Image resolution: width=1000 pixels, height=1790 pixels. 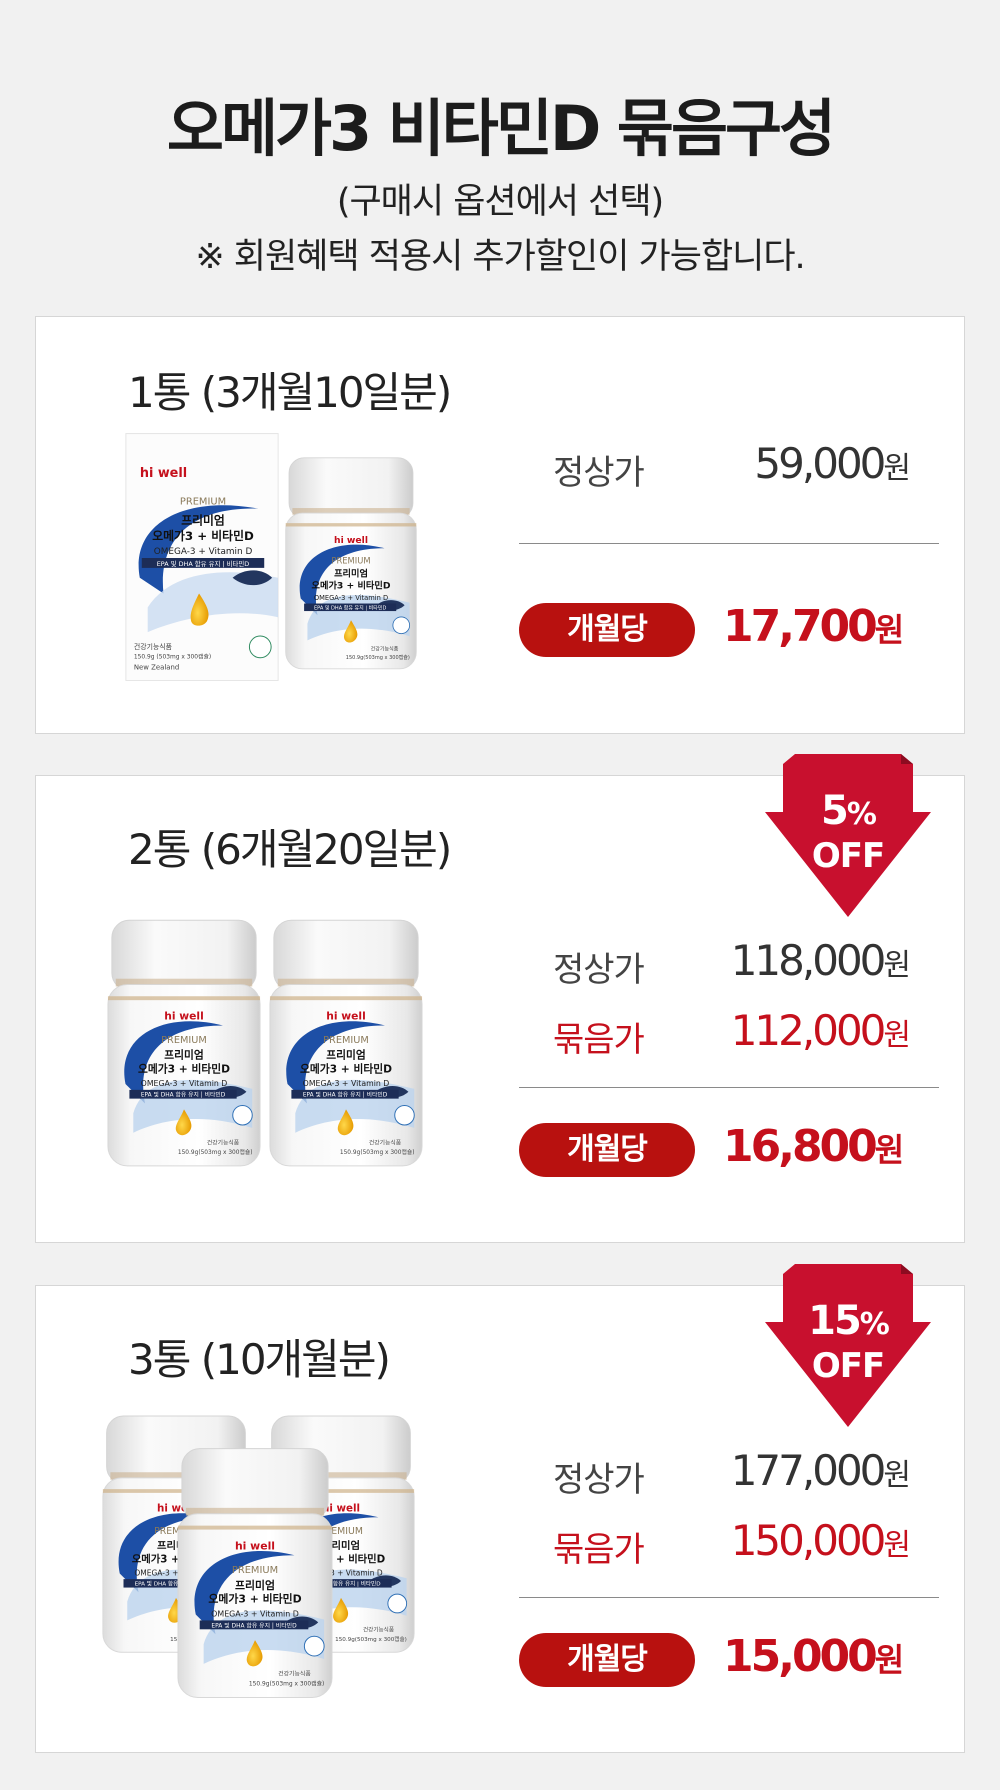 I want to click on discount-badge: 5% OFF, so click(x=848, y=836).